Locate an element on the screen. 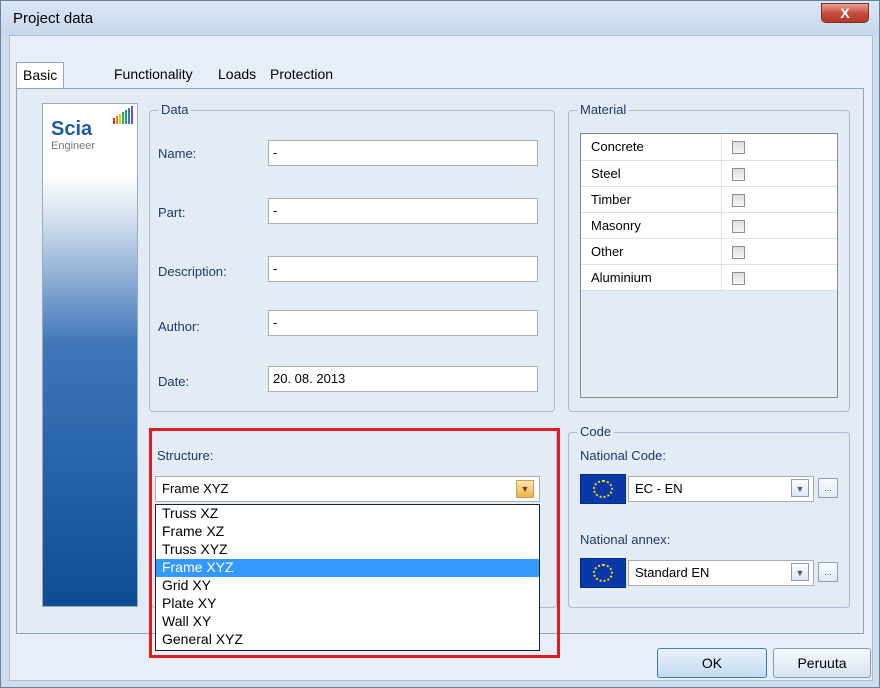 The width and height of the screenshot is (880, 688). steel-checkbox is located at coordinates (738, 174).